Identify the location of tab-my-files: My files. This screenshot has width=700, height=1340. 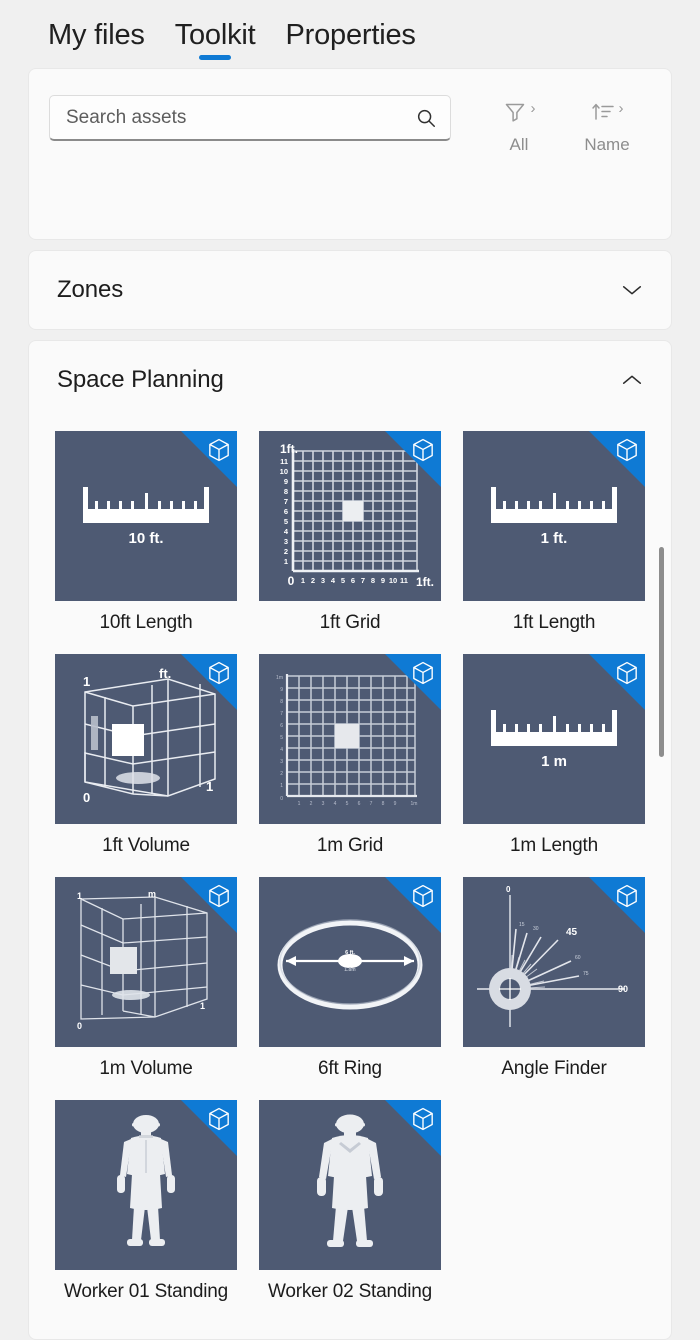
(96, 44).